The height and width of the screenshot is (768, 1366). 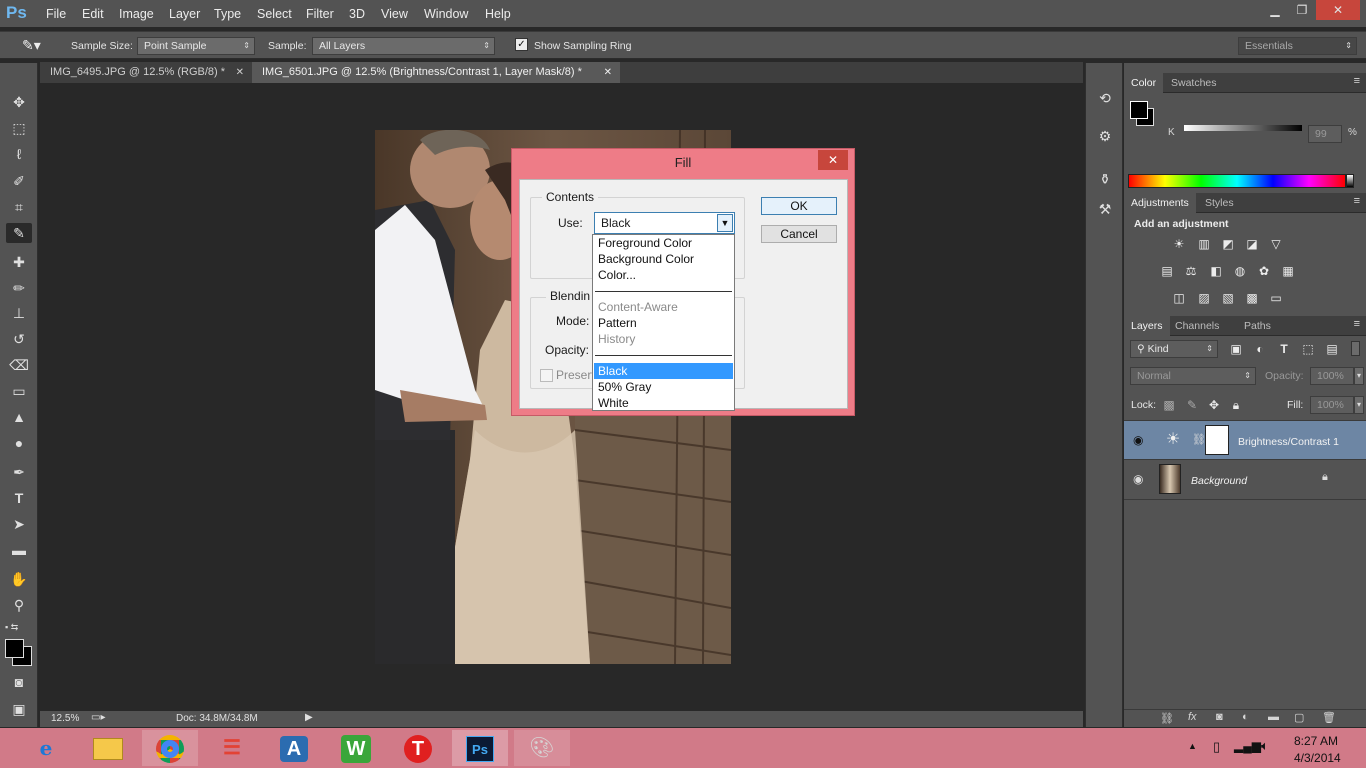 What do you see at coordinates (184, 14) in the screenshot?
I see `menu-layer: Layer` at bounding box center [184, 14].